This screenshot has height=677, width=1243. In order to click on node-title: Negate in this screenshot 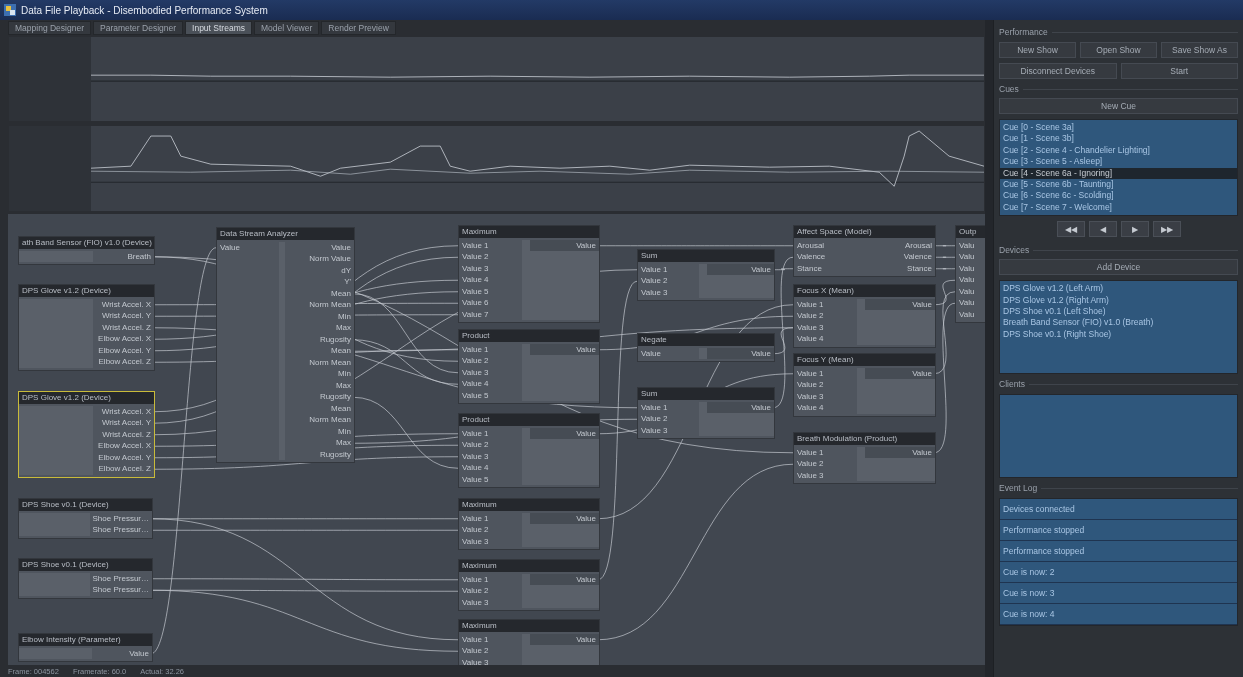, I will do `click(706, 339)`.